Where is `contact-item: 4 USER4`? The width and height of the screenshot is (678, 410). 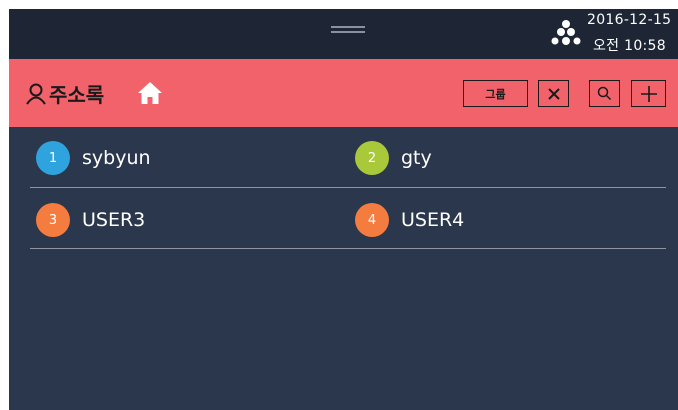
contact-item: 4 USER4 is located at coordinates (409, 220).